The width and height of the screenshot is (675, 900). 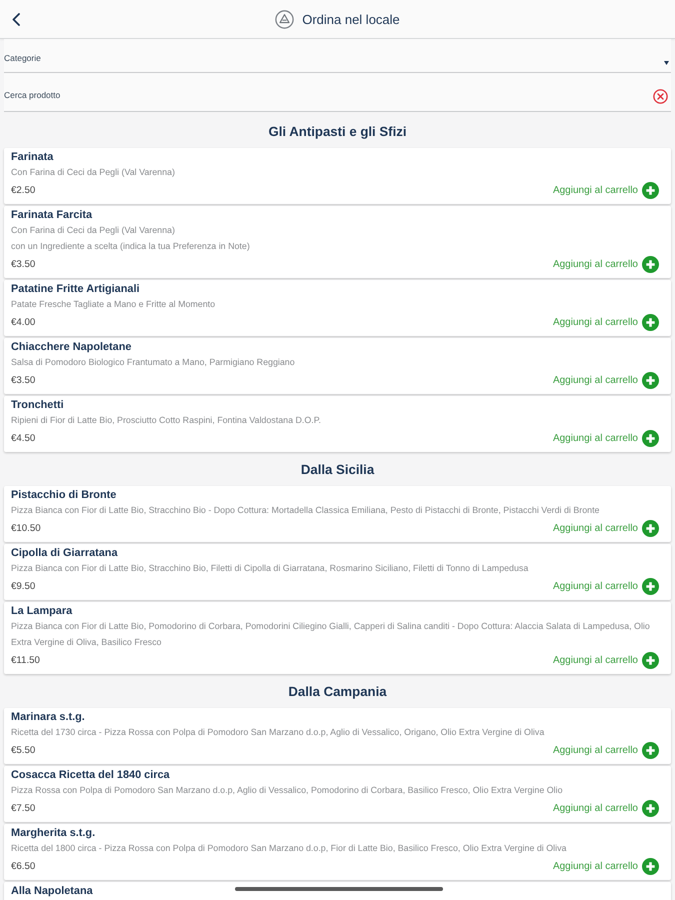 I want to click on product-card: Cipolla di Giarratana Pizza Bianca con Fior di Latte Bio, Stracchino Bio, Filetti di Cipolla di Giarratana, Rosmarino Siciliano, Filetti di Tonno di Lampedusa €9.50 Aggiungi al carrello, so click(x=337, y=572).